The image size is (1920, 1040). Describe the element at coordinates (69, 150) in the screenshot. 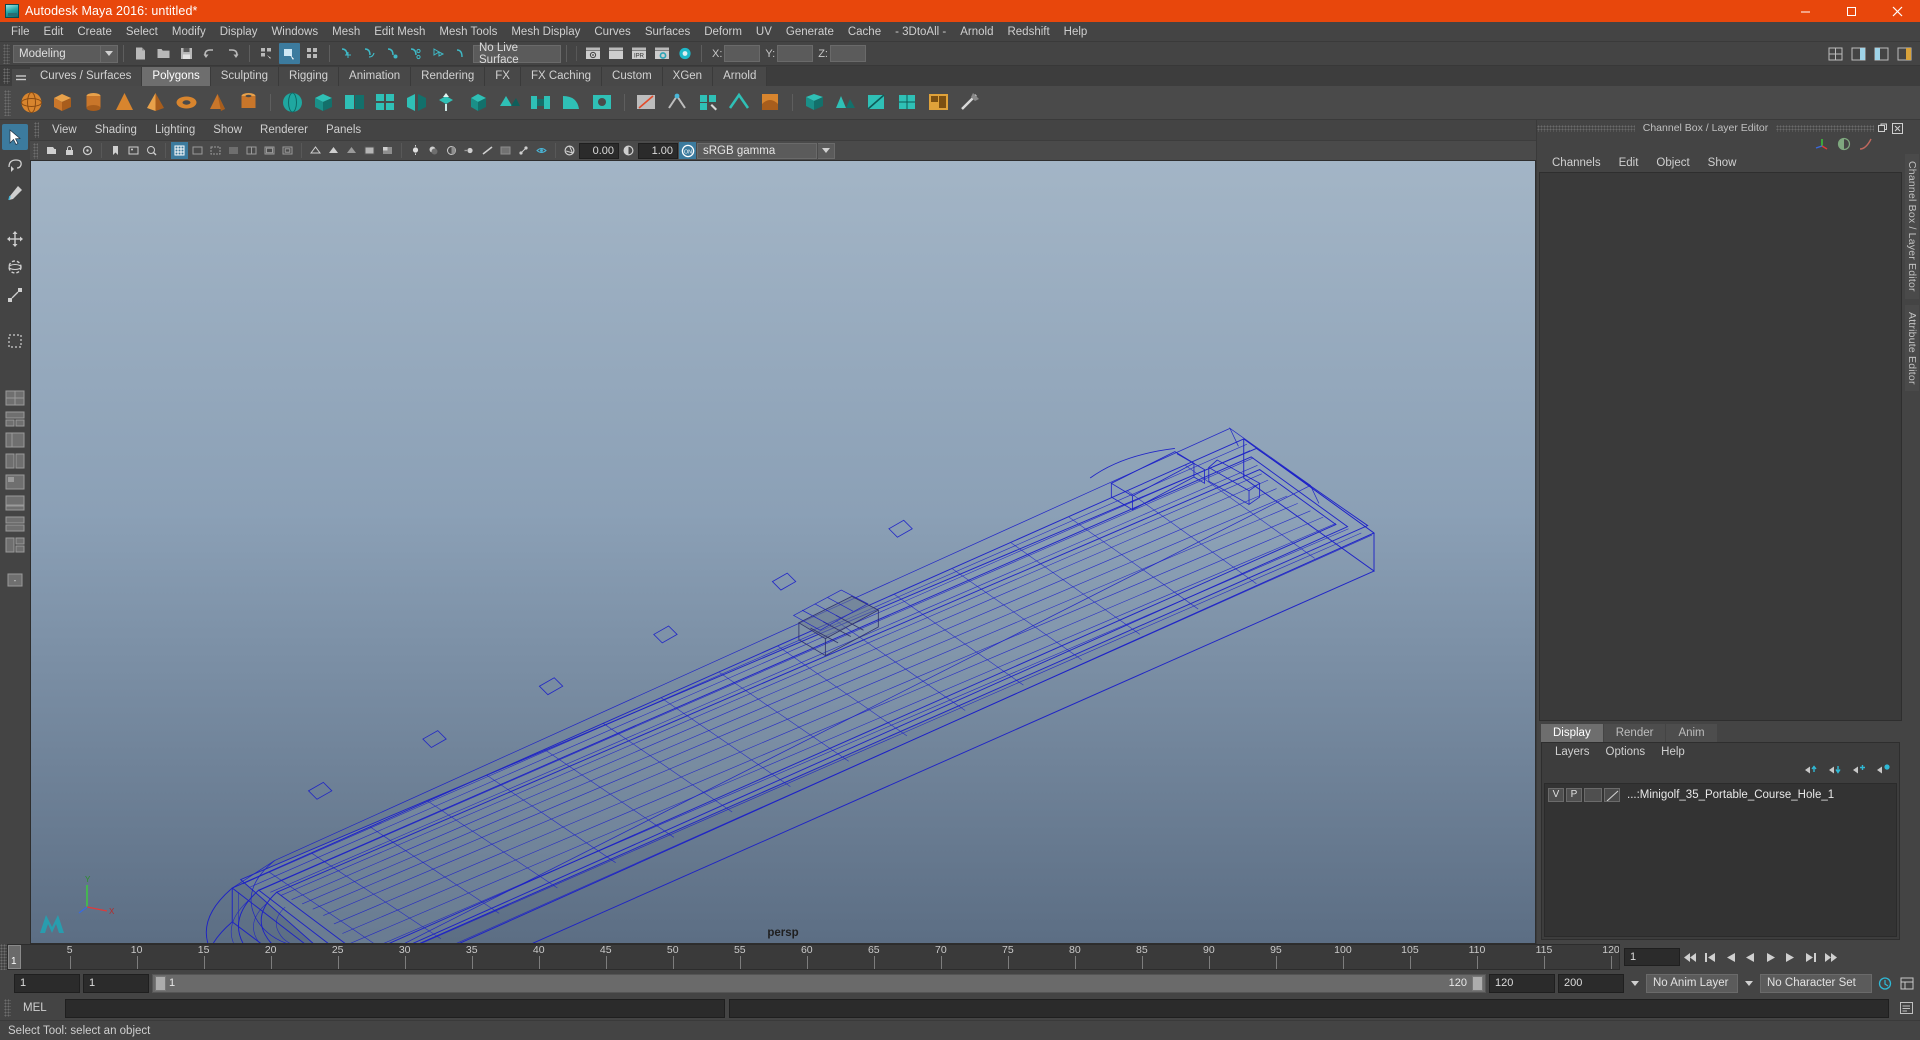

I see `lock-camera-icon` at that location.